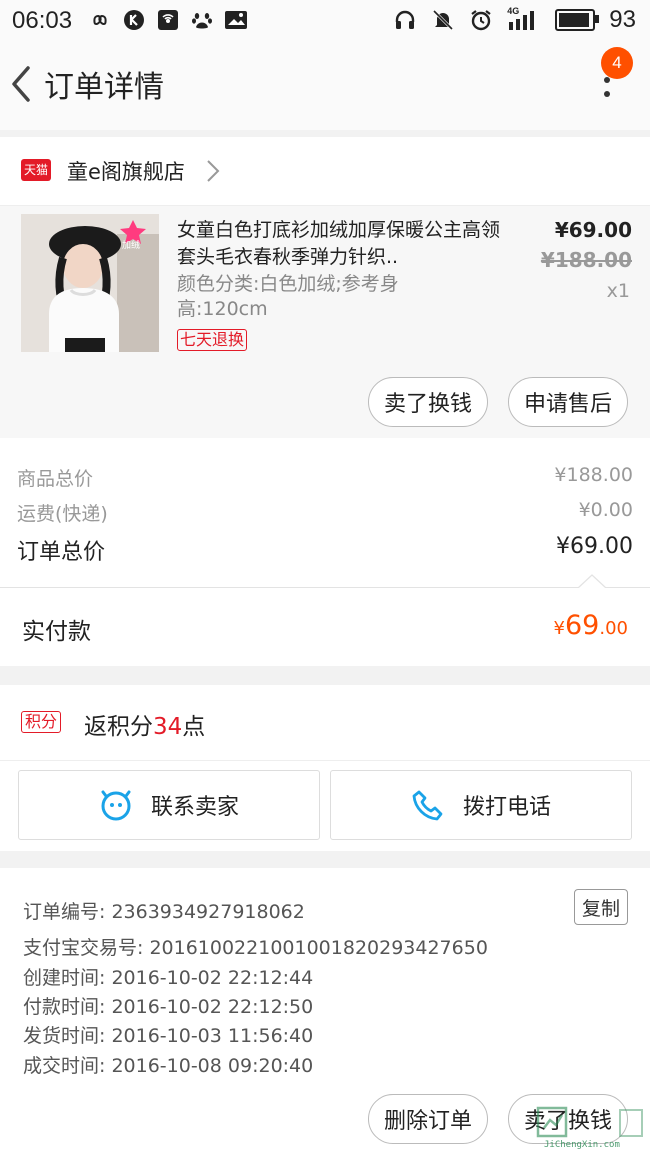 Image resolution: width=650 pixels, height=1155 pixels. I want to click on points-prefix: 返积分, so click(118, 727).